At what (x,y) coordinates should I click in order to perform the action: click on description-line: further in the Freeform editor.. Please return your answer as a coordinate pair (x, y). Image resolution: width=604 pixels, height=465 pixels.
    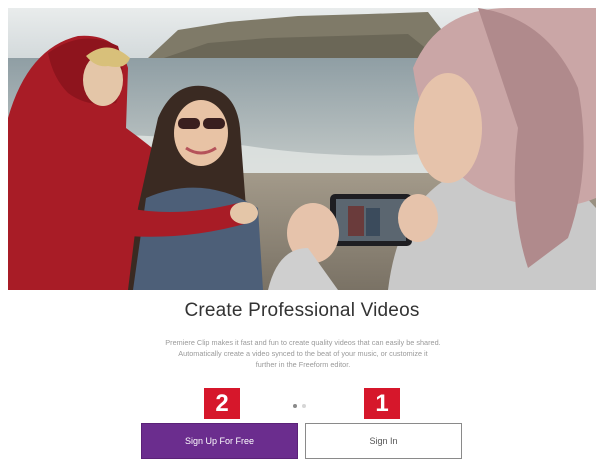
    Looking at the image, I should click on (303, 364).